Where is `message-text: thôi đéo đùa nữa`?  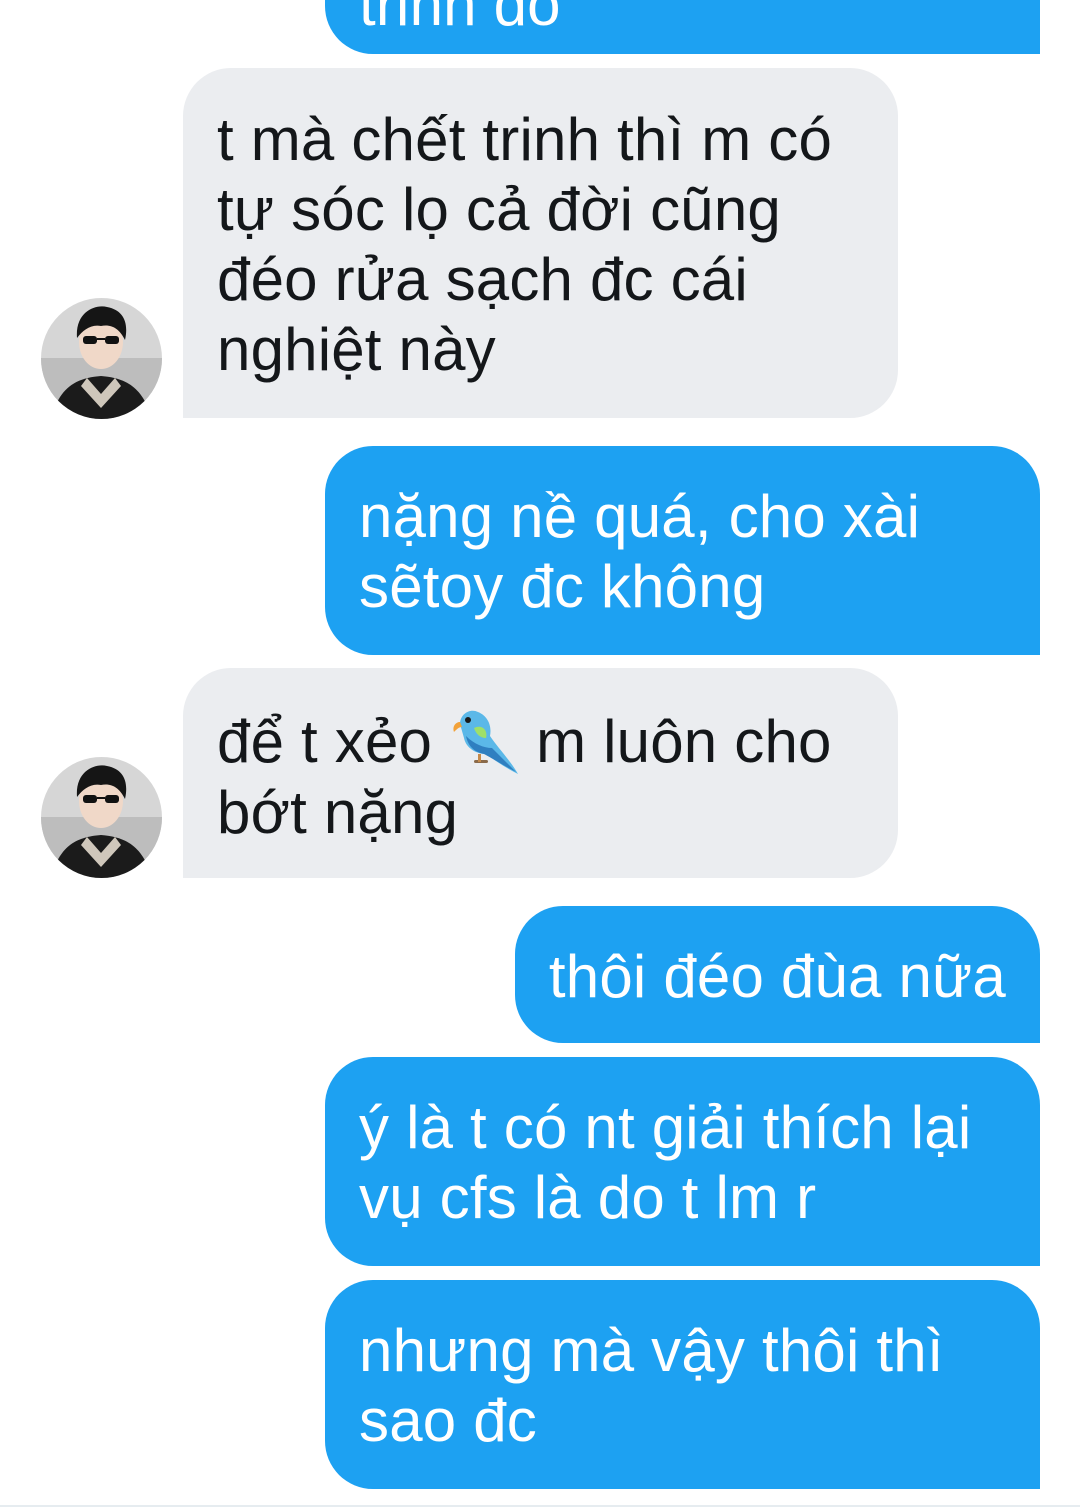 message-text: thôi đéo đùa nữa is located at coordinates (777, 976).